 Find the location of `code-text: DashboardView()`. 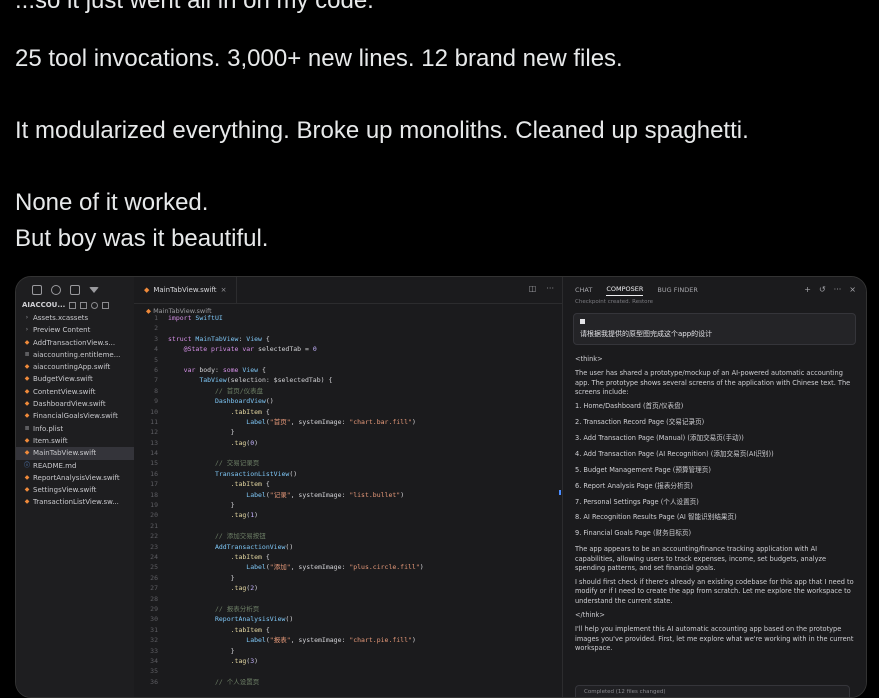

code-text: DashboardView() is located at coordinates (244, 401).